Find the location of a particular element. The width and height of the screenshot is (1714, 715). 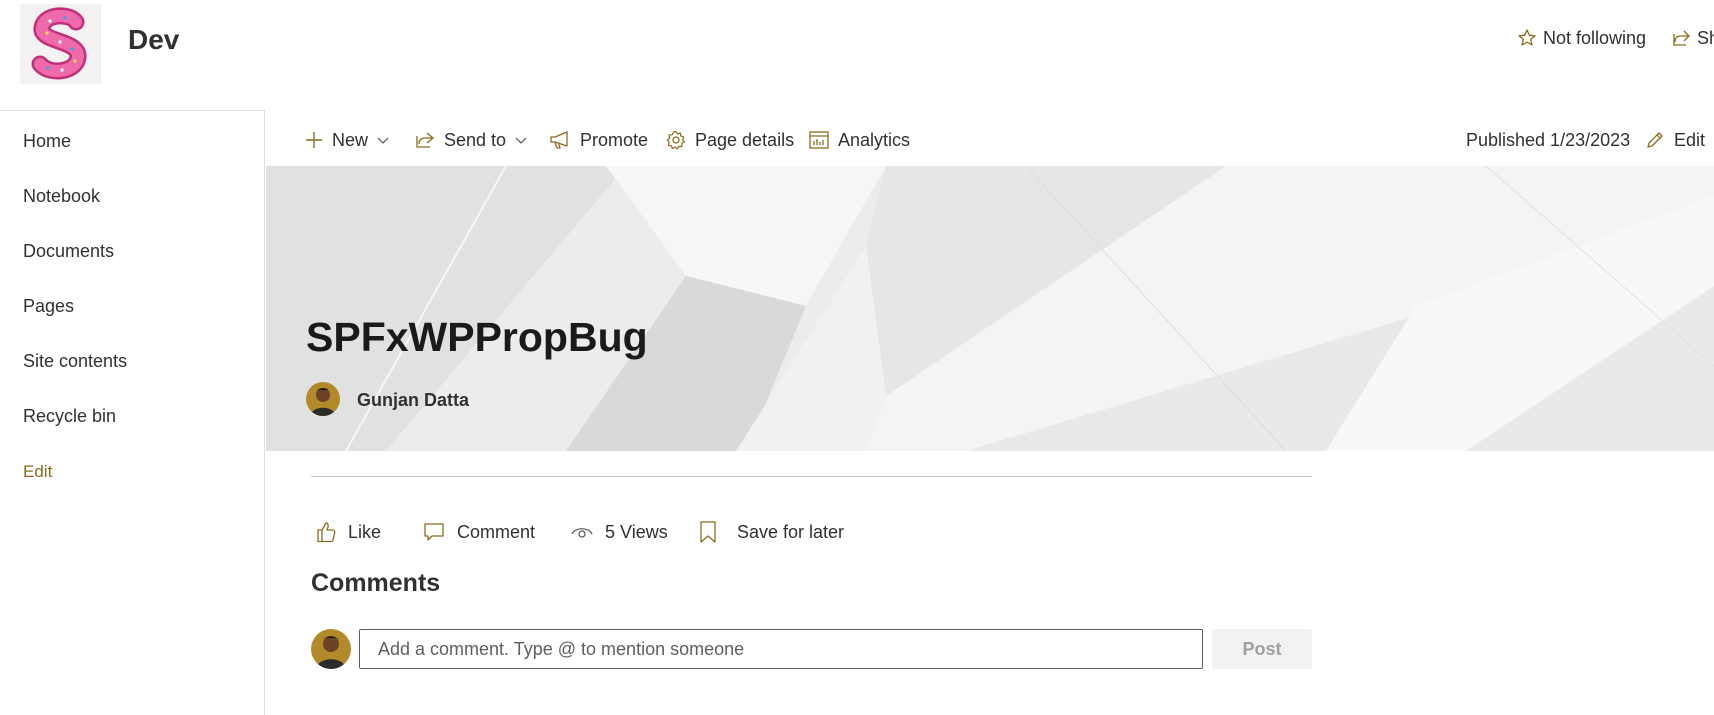

comment-label: Comment is located at coordinates (496, 531).